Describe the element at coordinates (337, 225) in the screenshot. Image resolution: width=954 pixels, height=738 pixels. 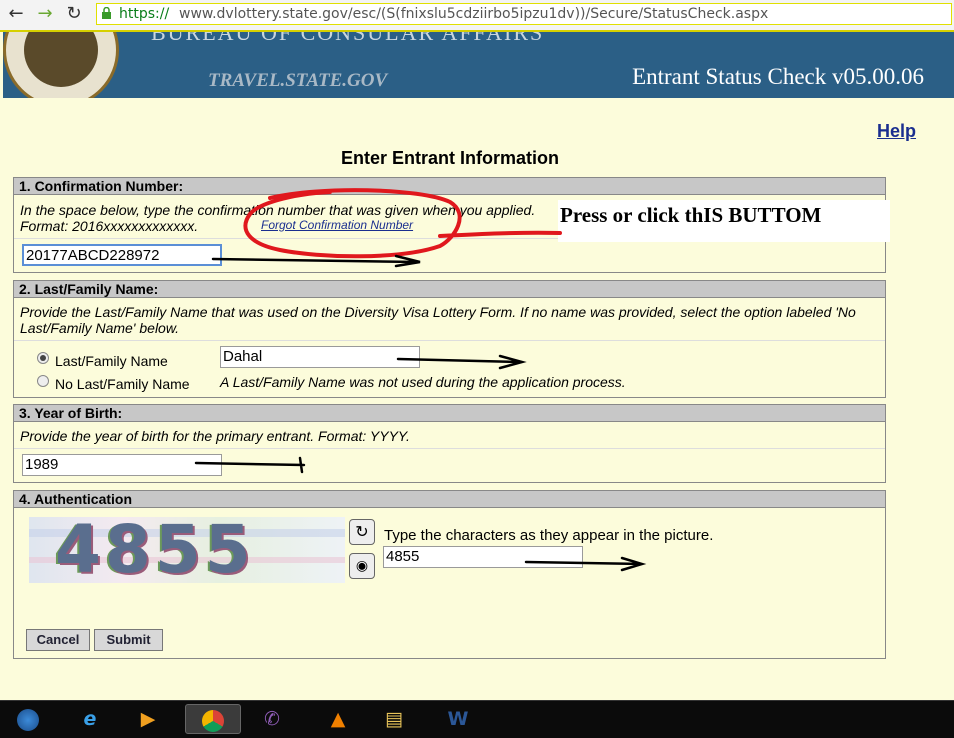
I see `forgot-confirmation-link: Forgot Confirmation Number` at that location.